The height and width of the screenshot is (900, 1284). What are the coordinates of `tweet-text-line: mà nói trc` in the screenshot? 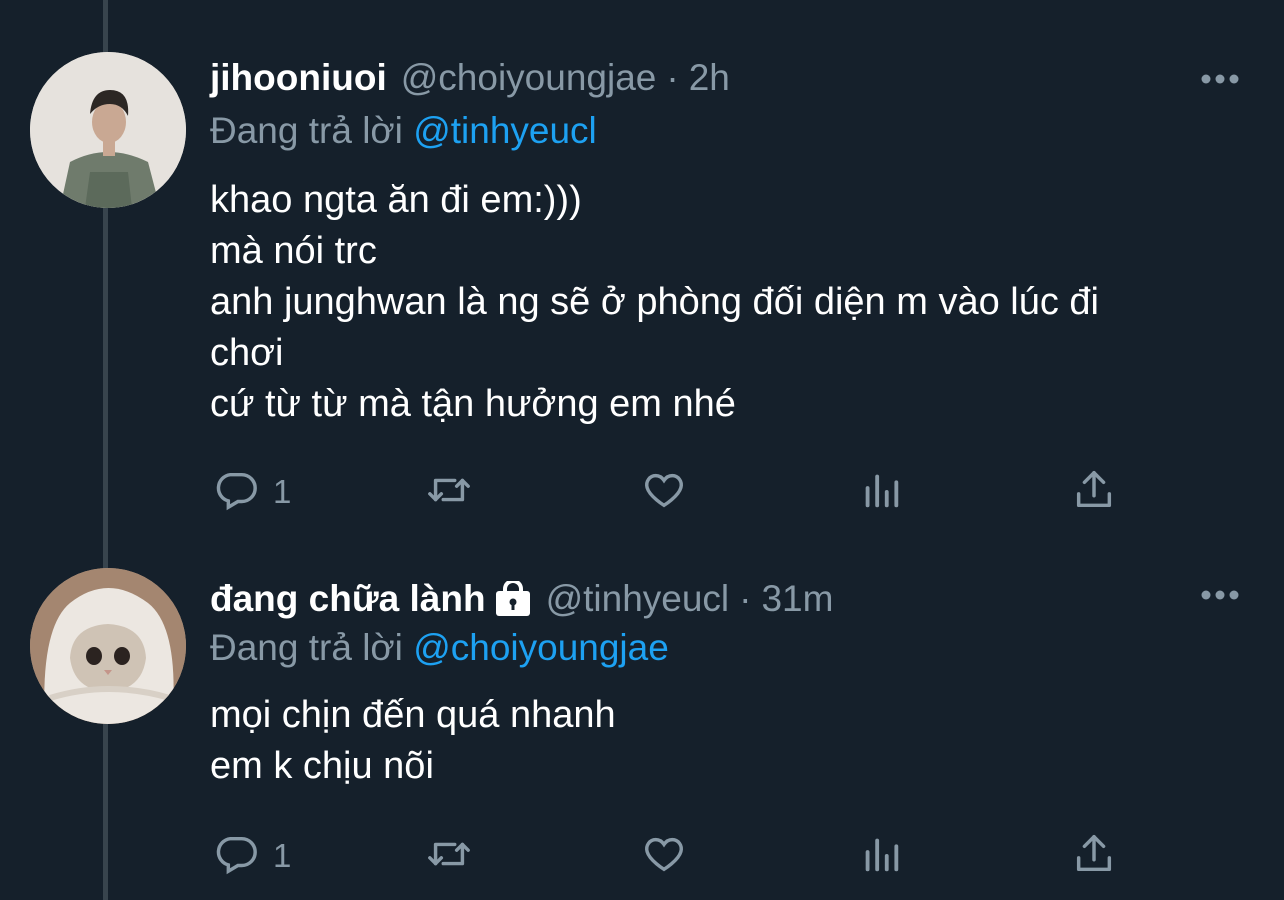 It's located at (293, 251).